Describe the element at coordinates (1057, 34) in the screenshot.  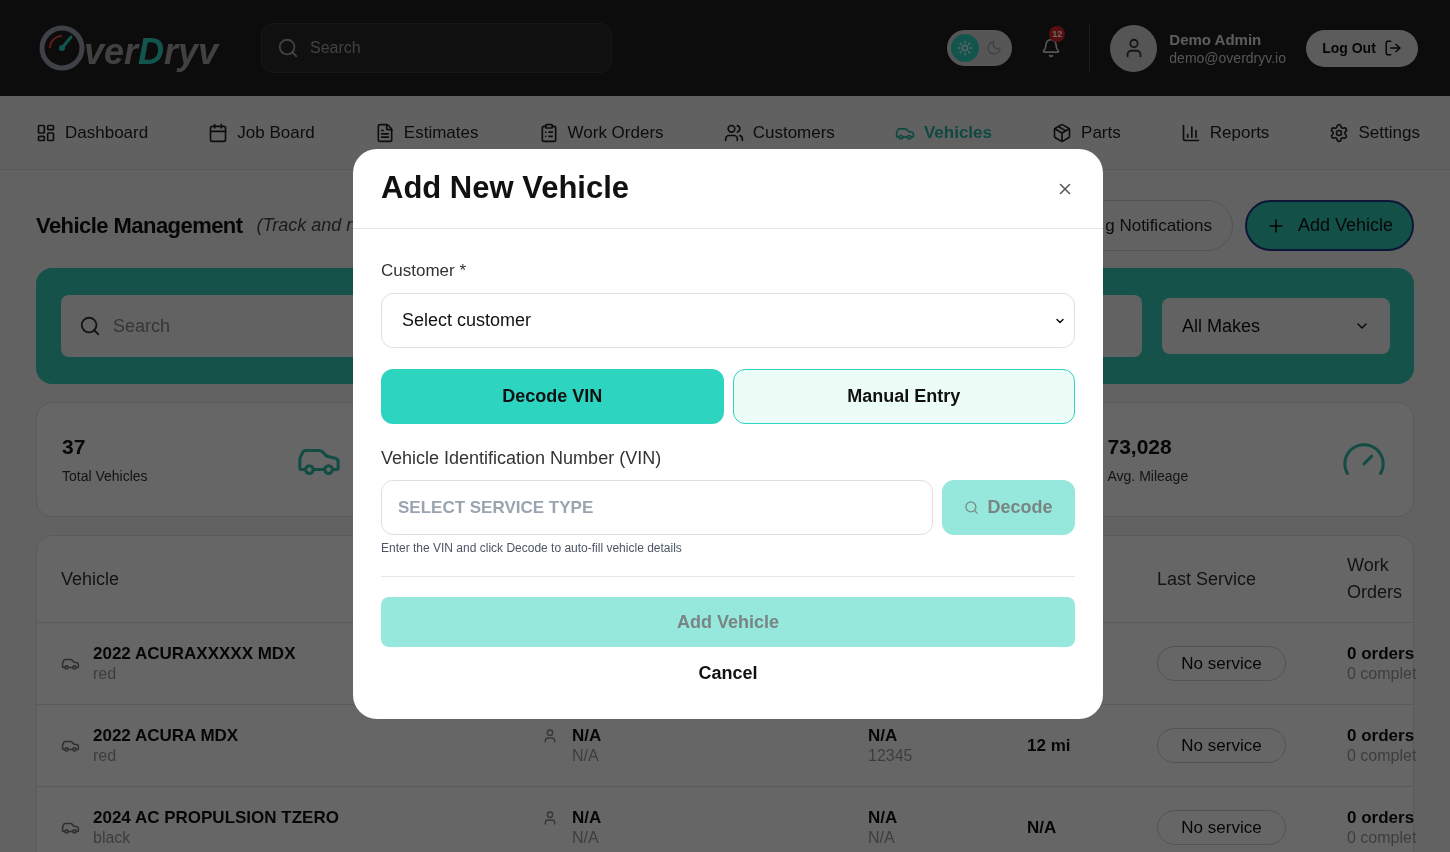
I see `notification-badge: 12` at that location.